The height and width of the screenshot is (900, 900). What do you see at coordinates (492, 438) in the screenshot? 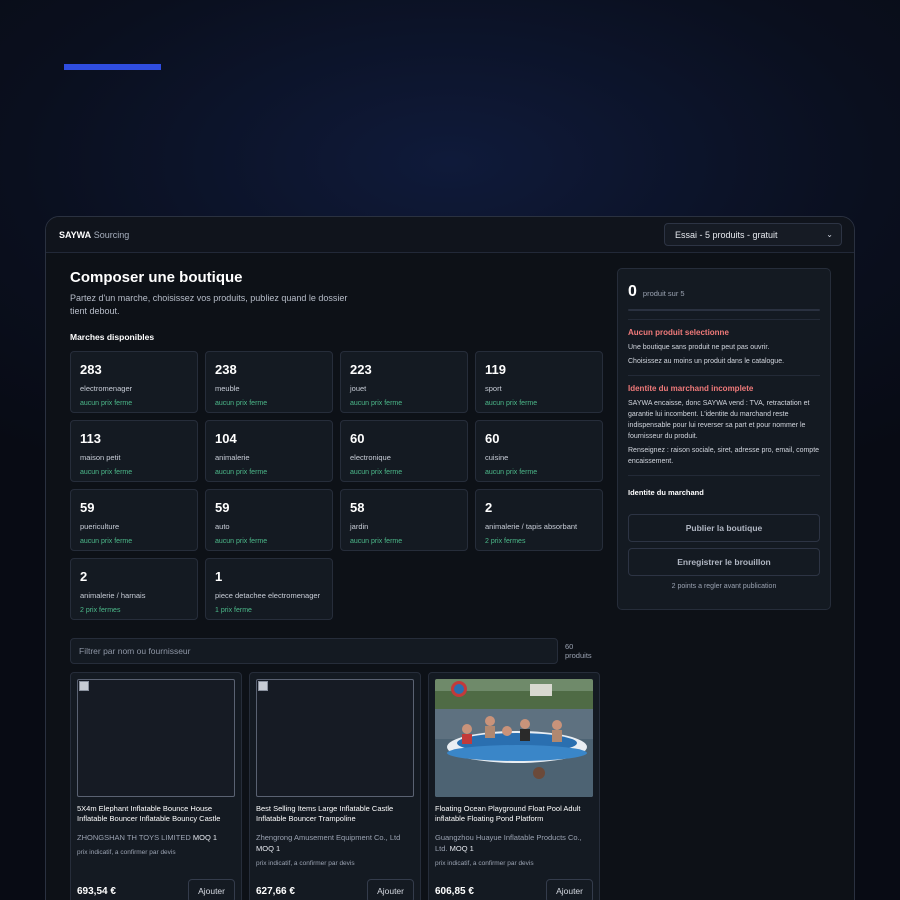
I see `market-count: 60` at bounding box center [492, 438].